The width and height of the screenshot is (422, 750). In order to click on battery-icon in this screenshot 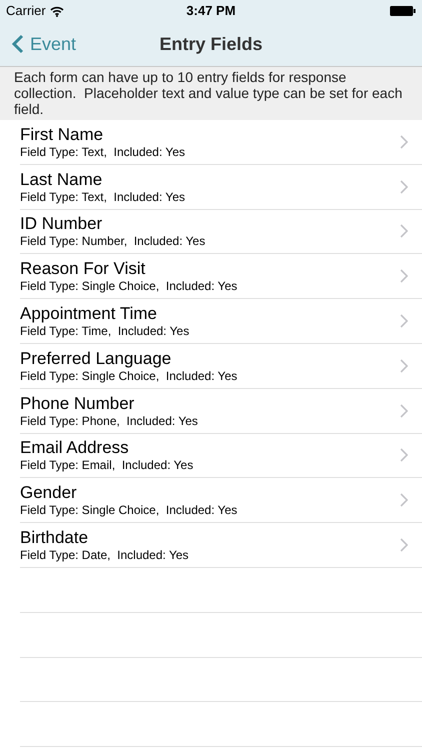, I will do `click(403, 11)`.